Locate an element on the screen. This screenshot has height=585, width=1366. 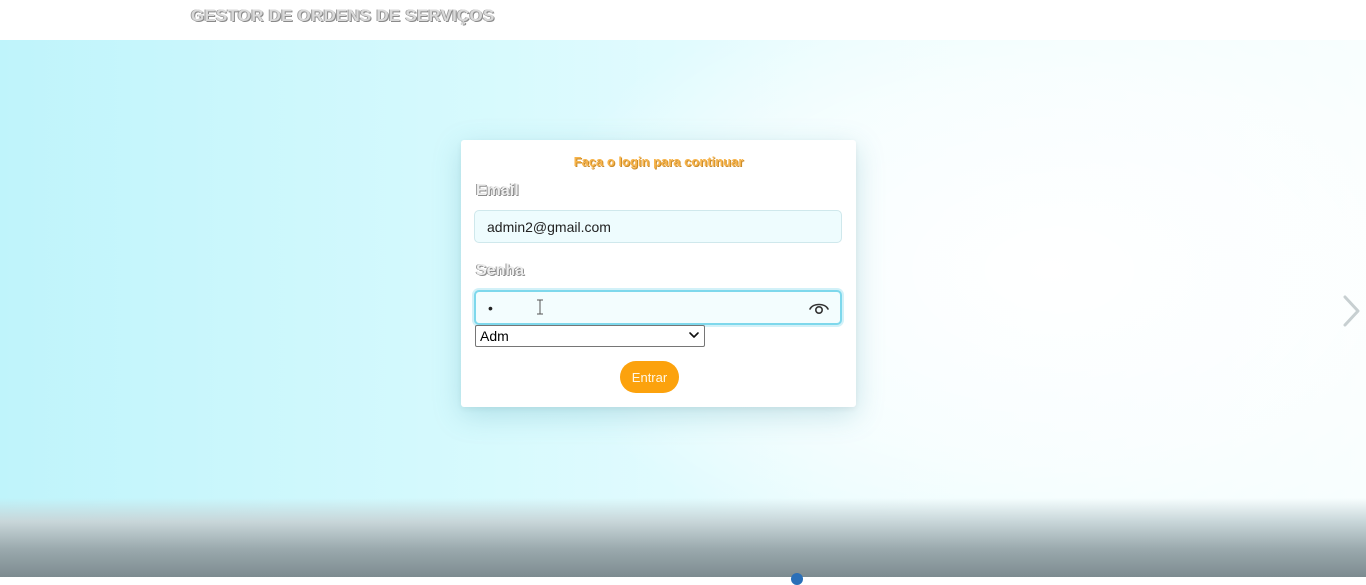
app-title: GESTOR DE ORDENS DE SERVIÇOS is located at coordinates (343, 15).